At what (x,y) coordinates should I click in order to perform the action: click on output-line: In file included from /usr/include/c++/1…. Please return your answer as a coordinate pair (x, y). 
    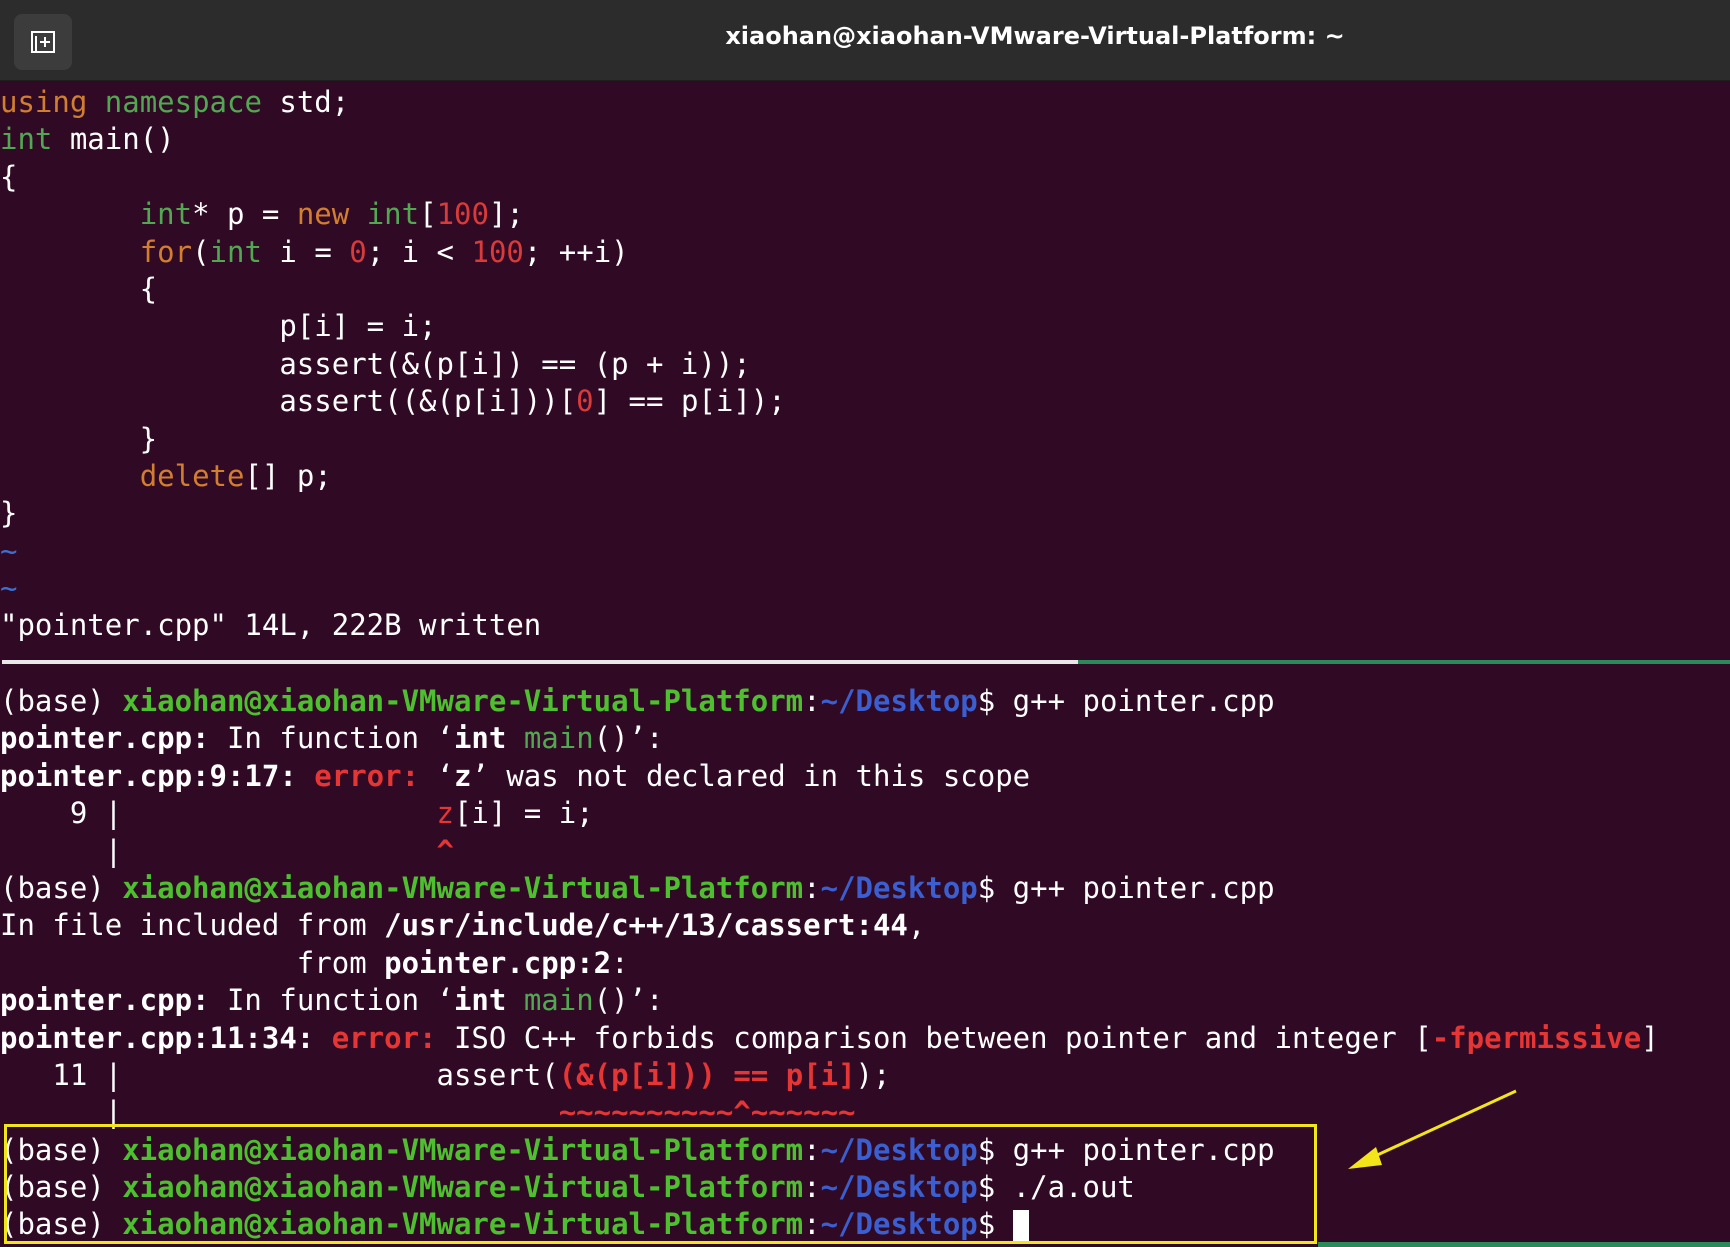
    Looking at the image, I should click on (463, 925).